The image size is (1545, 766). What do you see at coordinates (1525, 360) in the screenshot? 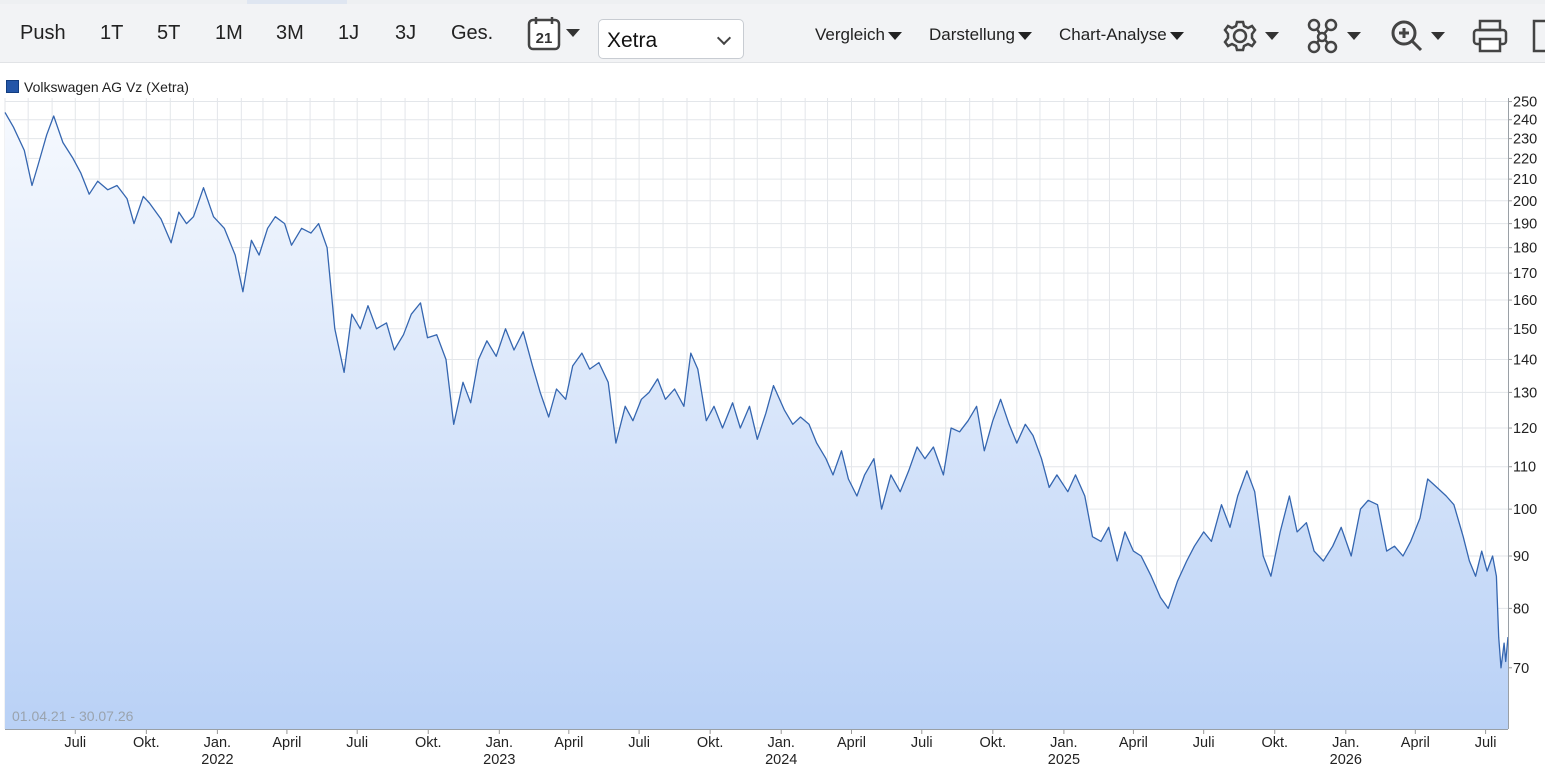
I see `y-tick-label: 140` at bounding box center [1525, 360].